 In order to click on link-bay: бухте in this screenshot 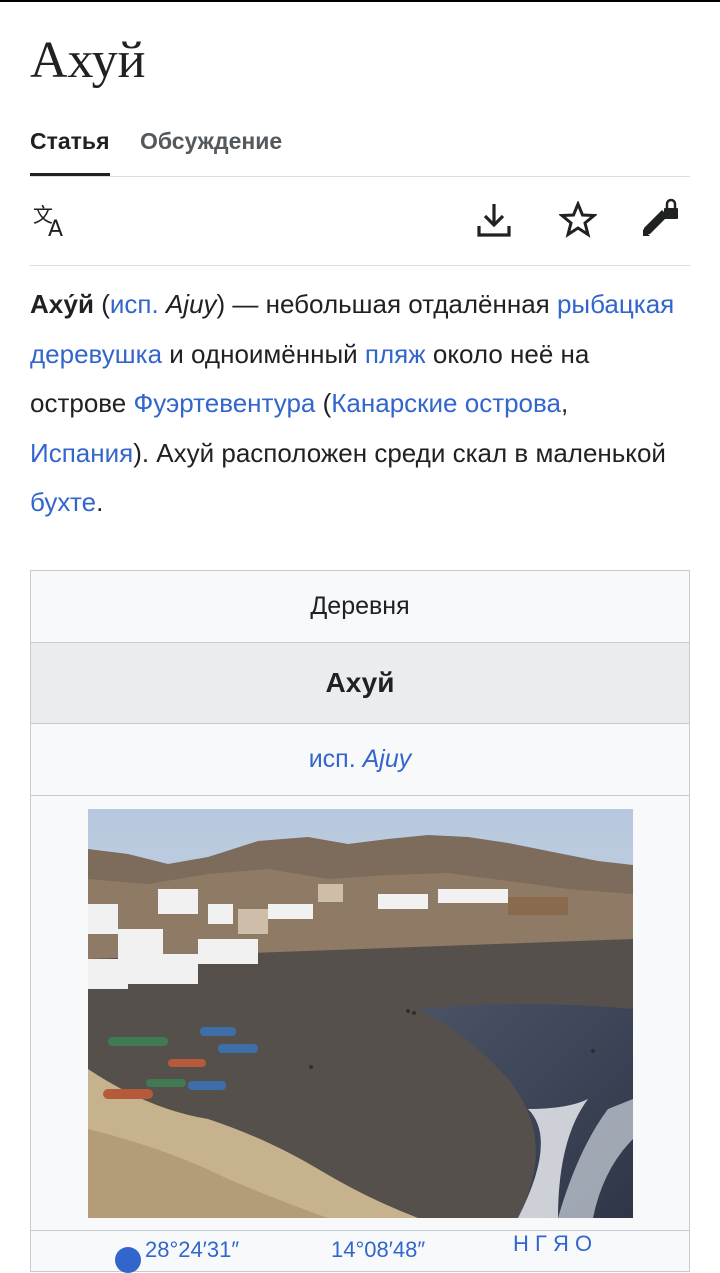, I will do `click(63, 502)`.